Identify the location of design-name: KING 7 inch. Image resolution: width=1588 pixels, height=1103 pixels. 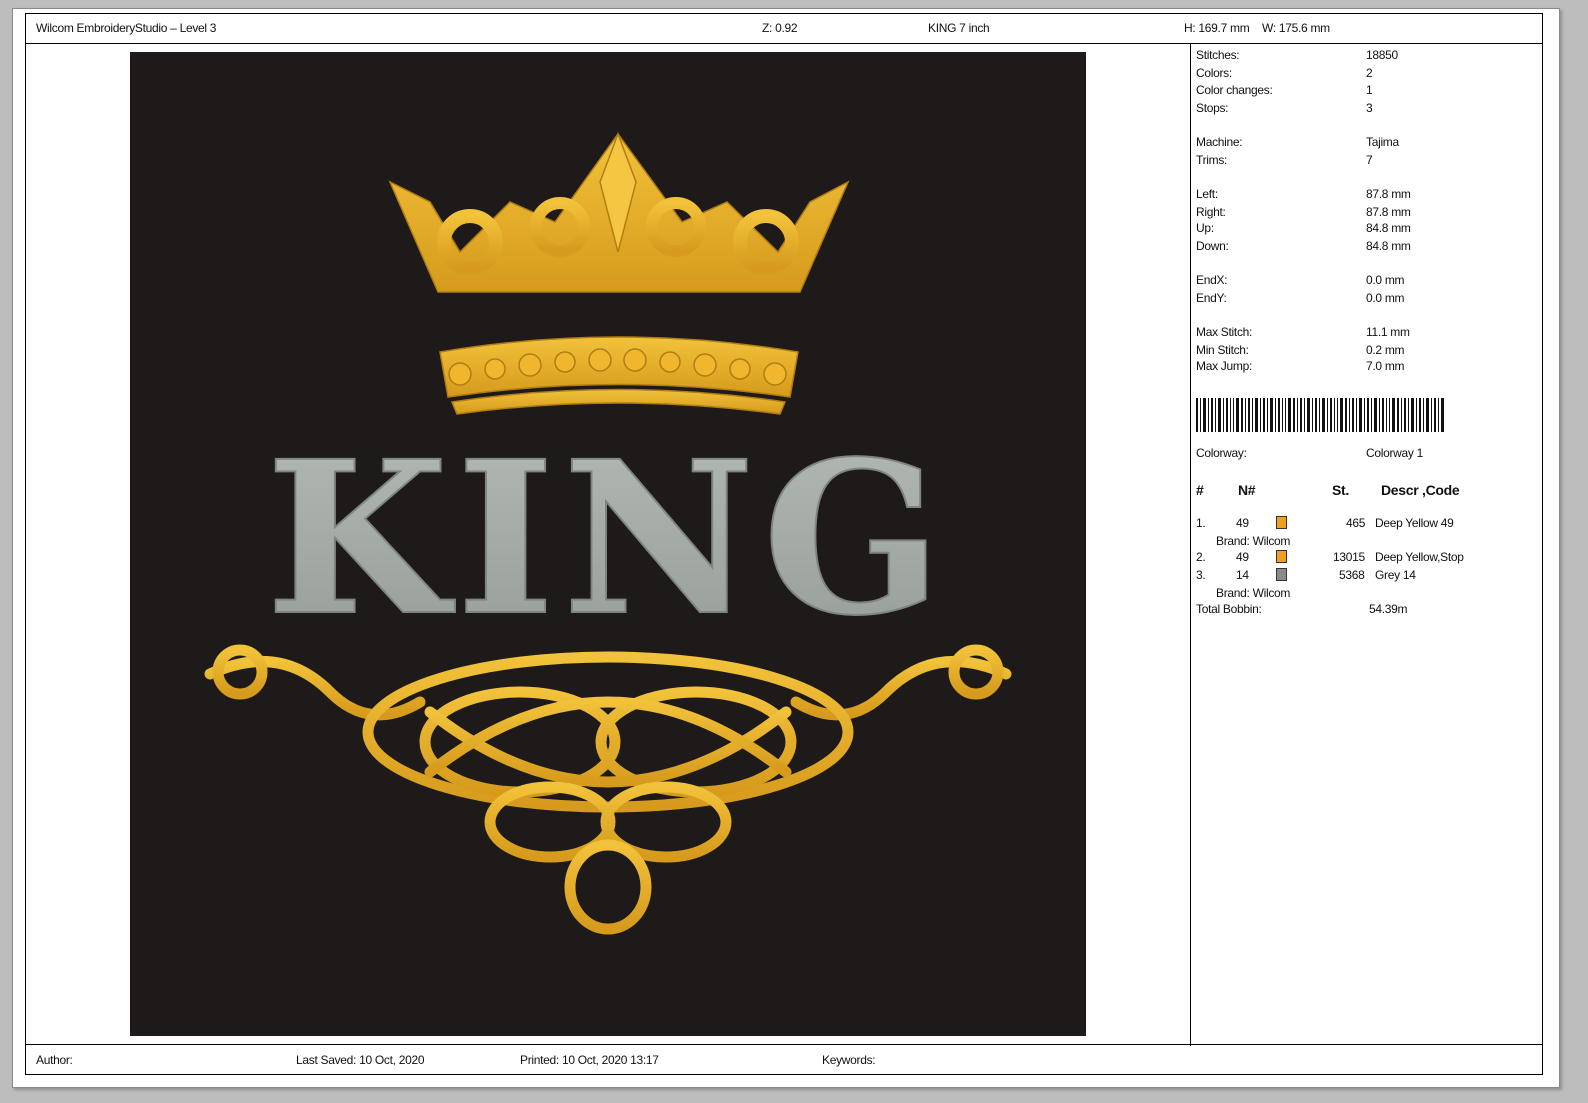
(959, 28).